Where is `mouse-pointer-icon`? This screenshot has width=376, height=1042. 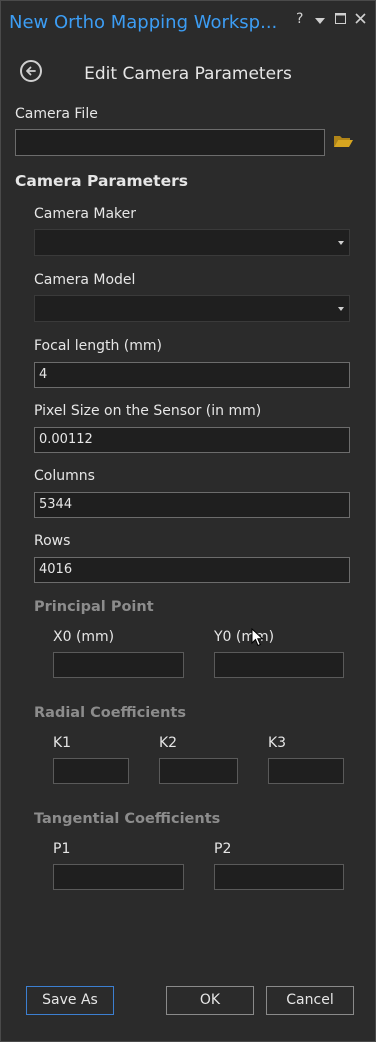
mouse-pointer-icon is located at coordinates (257, 639).